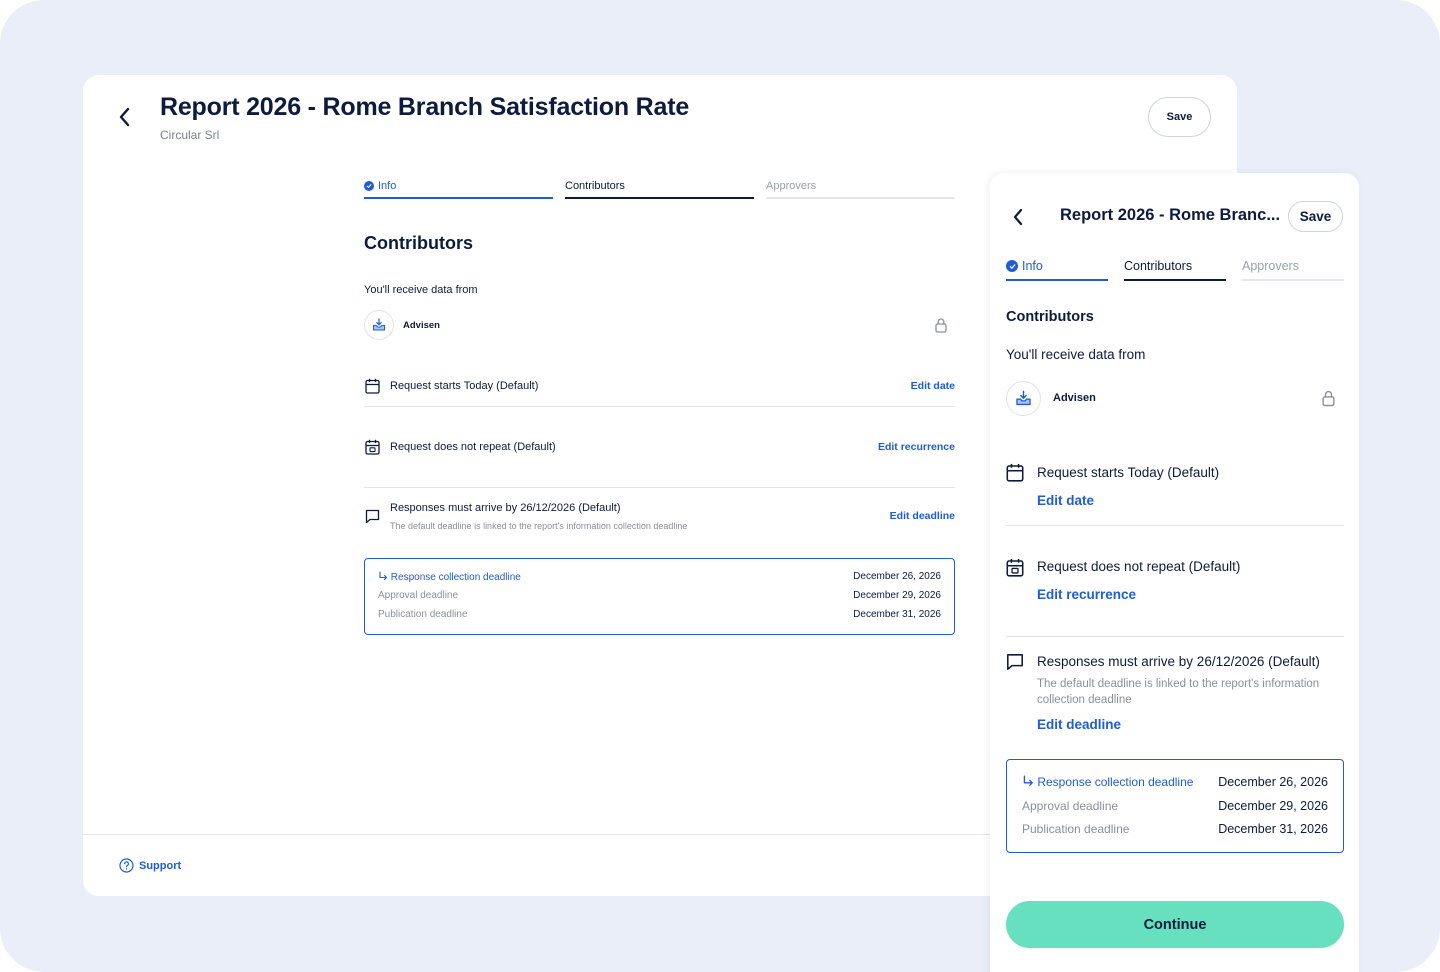  I want to click on support-link: Support, so click(150, 865).